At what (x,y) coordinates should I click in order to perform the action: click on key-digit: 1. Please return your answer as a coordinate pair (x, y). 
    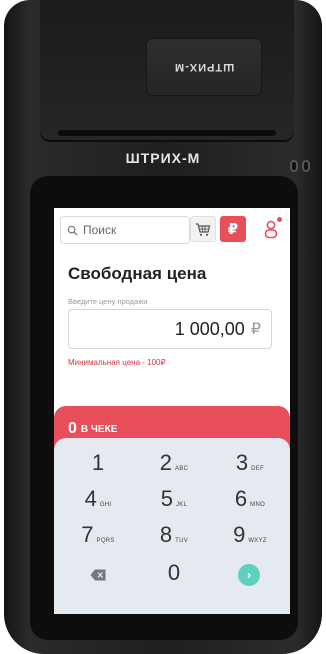
    Looking at the image, I should click on (98, 462).